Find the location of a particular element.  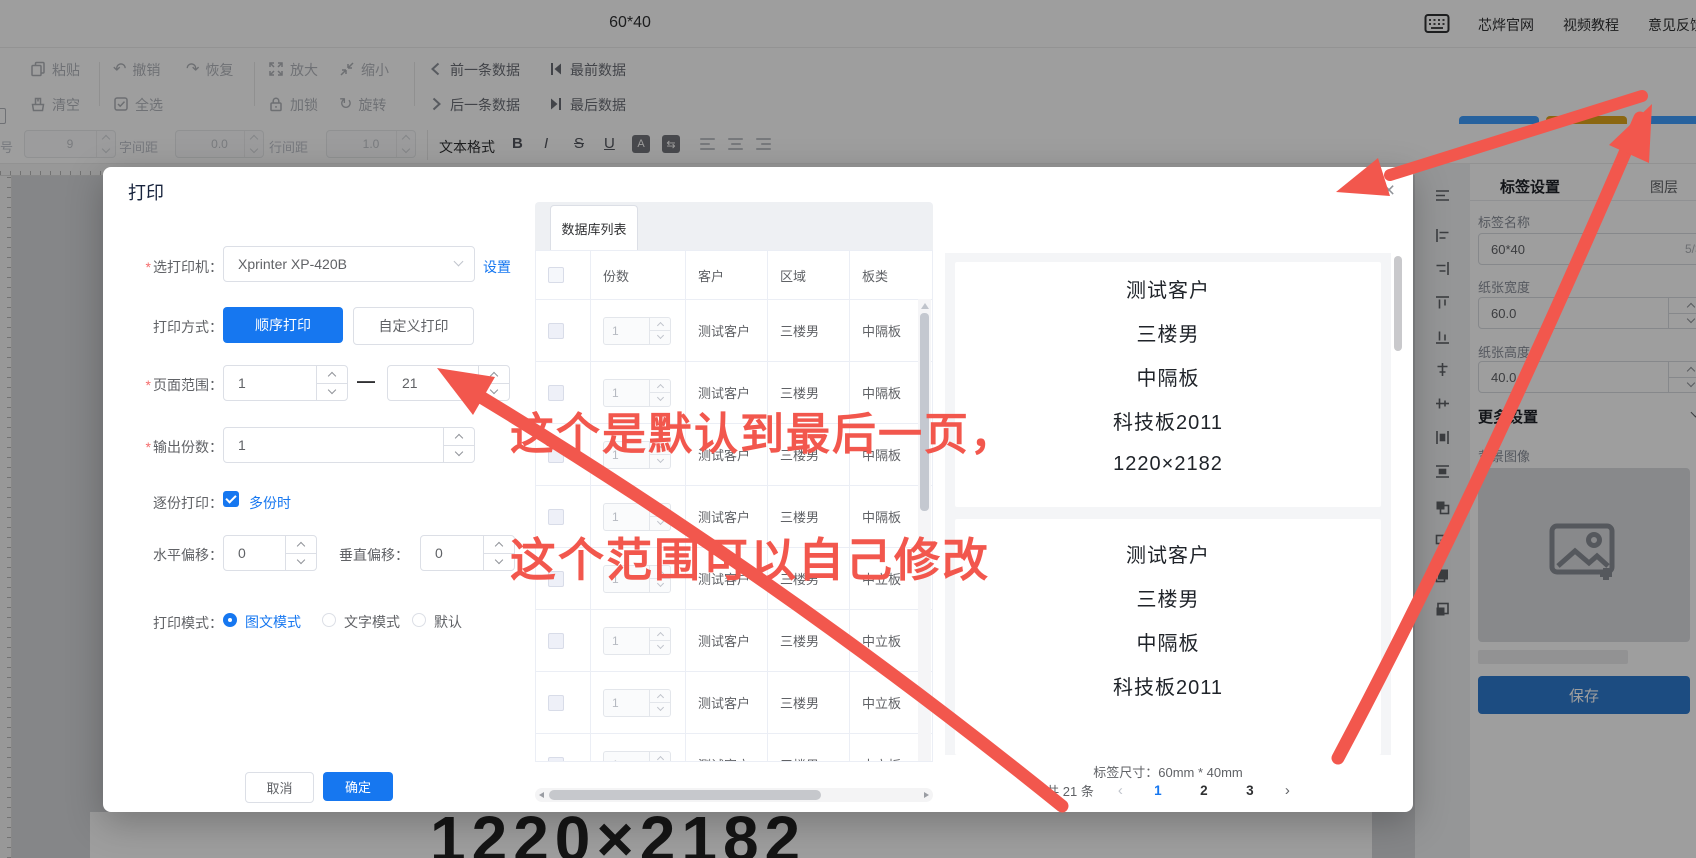

preview-scrollbar-thumb is located at coordinates (1398, 303).